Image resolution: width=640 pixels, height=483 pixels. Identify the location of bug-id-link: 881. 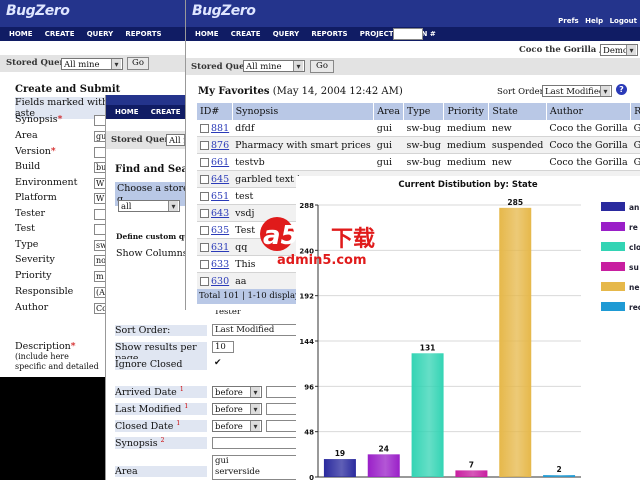
(220, 128).